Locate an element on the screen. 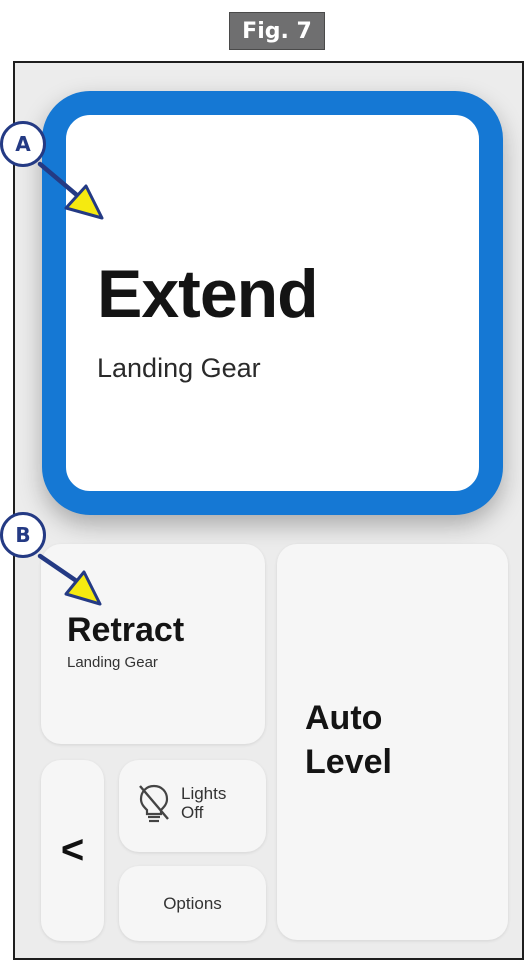  chevron-left-icon: < is located at coordinates (72, 850).